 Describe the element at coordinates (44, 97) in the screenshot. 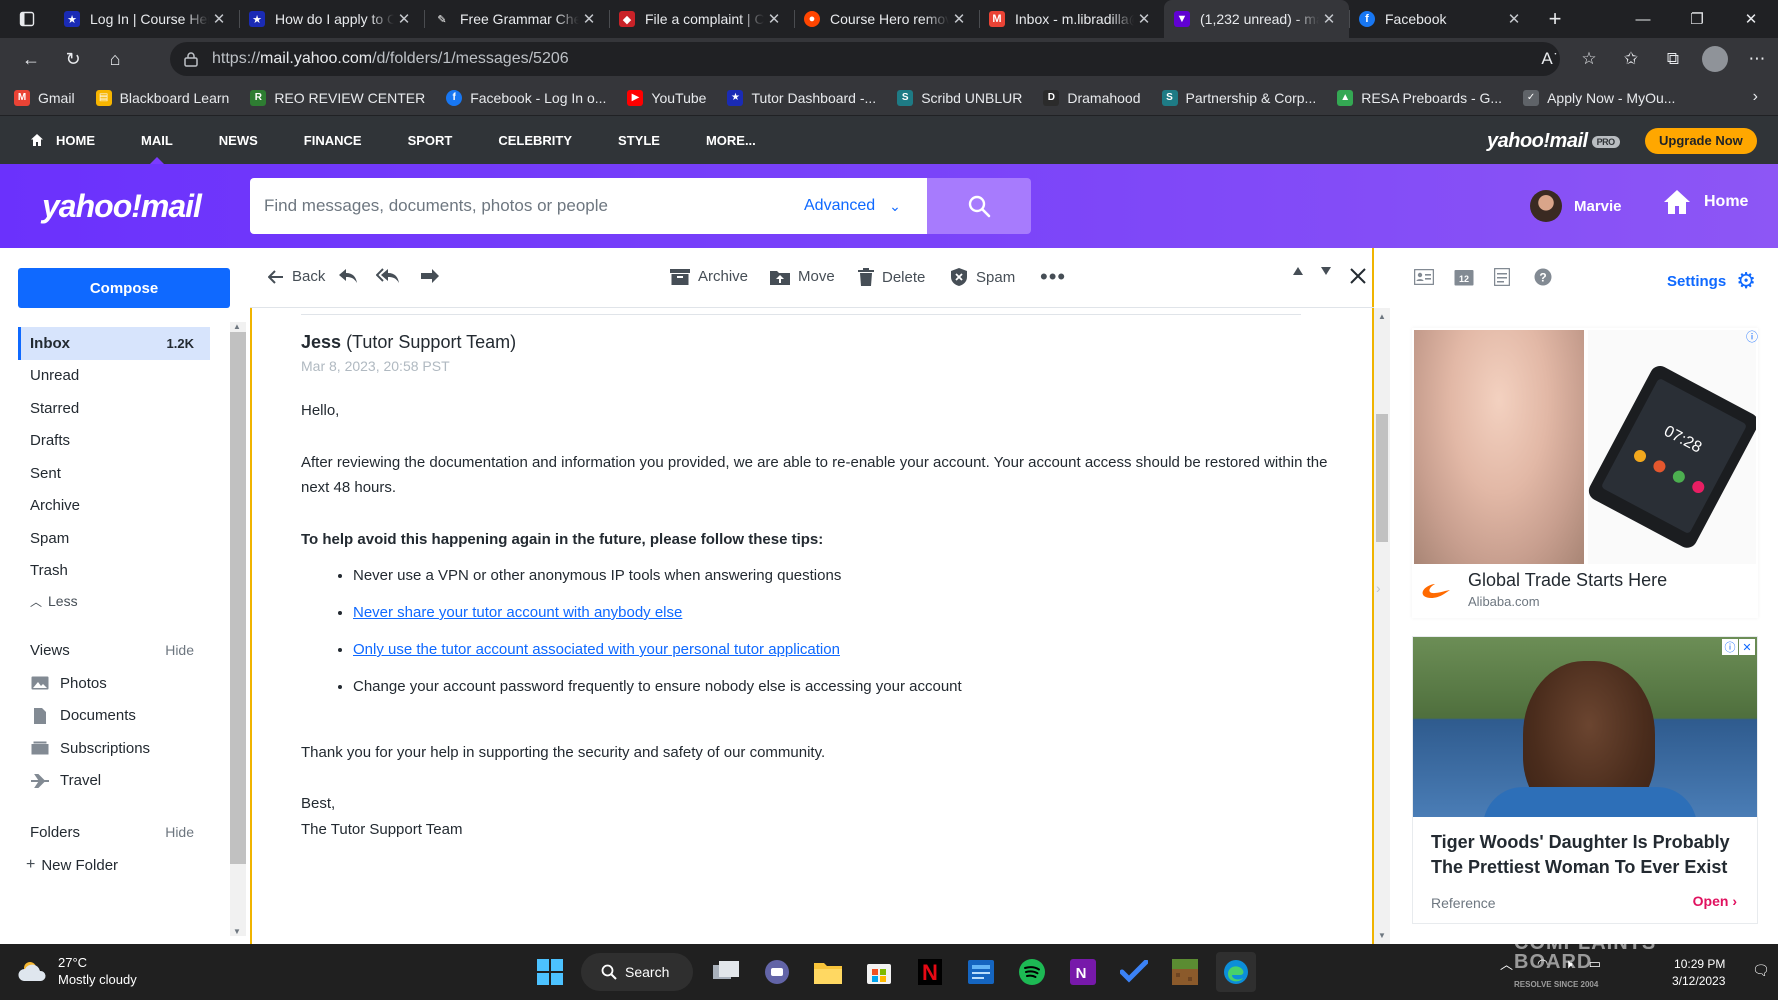

I see `bookmark-gmail: M Gmail` at that location.